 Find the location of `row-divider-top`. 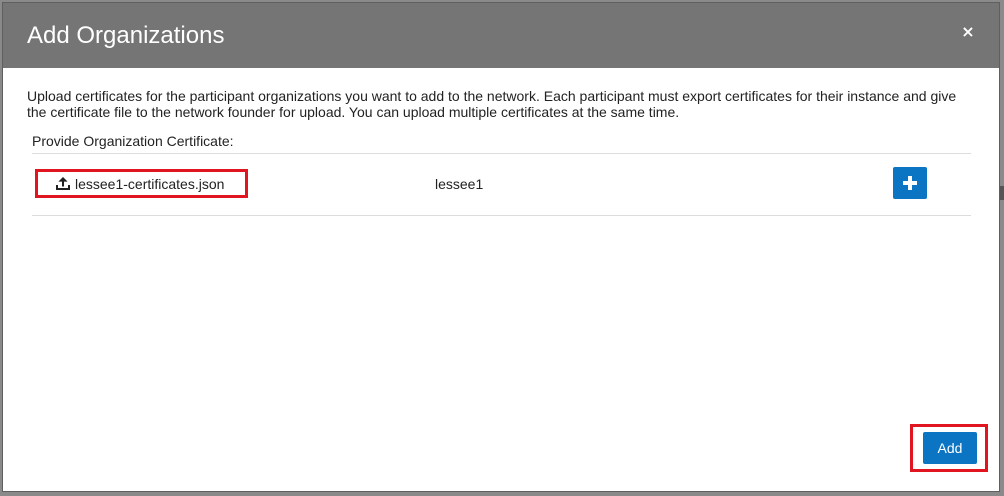

row-divider-top is located at coordinates (501, 153).